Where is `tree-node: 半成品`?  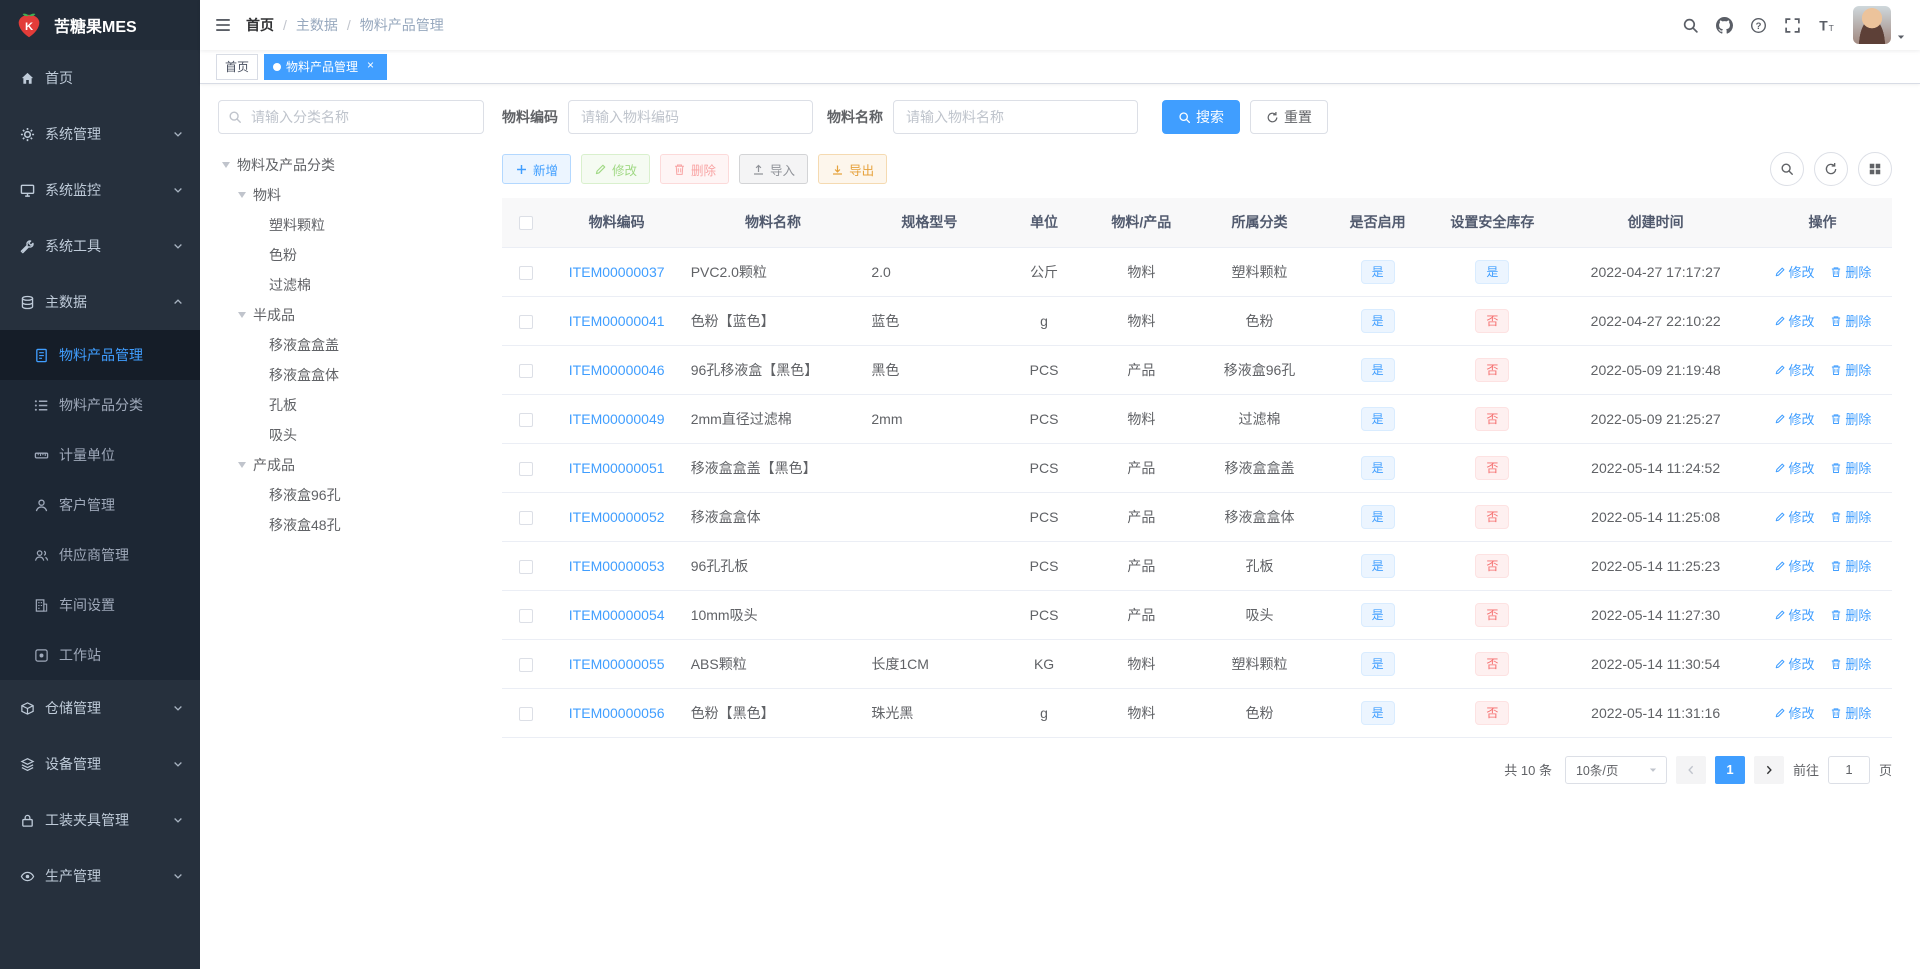 tree-node: 半成品 is located at coordinates (351, 315).